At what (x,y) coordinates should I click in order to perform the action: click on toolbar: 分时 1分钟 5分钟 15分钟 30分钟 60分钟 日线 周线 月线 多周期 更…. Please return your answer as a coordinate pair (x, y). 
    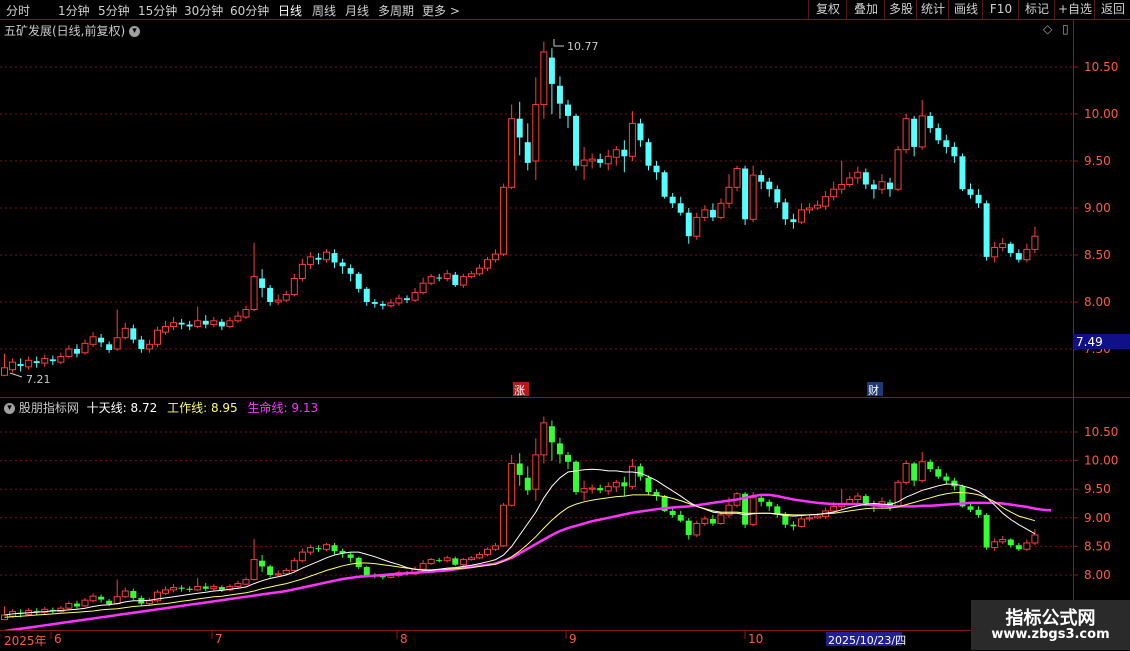
    Looking at the image, I should click on (565, 10).